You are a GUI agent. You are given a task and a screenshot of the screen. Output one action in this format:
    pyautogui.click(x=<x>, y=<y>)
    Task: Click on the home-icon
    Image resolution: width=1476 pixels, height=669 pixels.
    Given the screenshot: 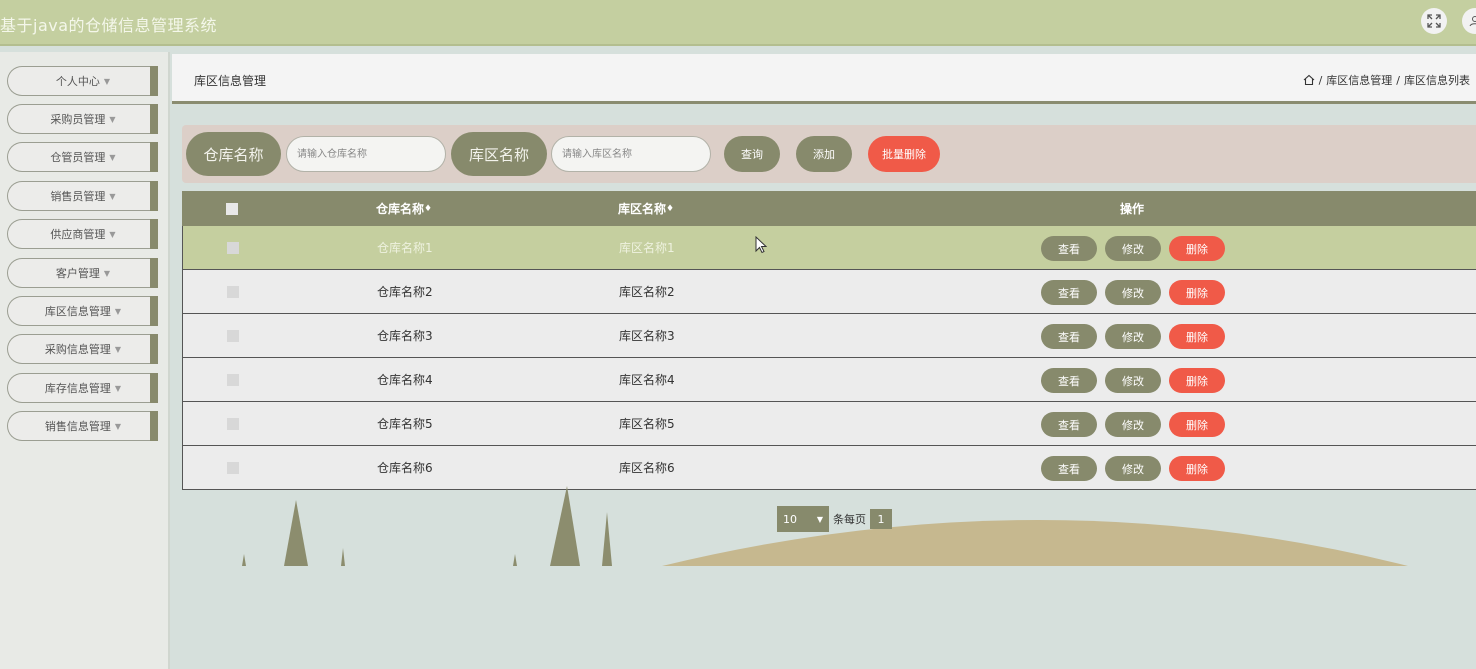 What is the action you would take?
    pyautogui.click(x=1309, y=80)
    